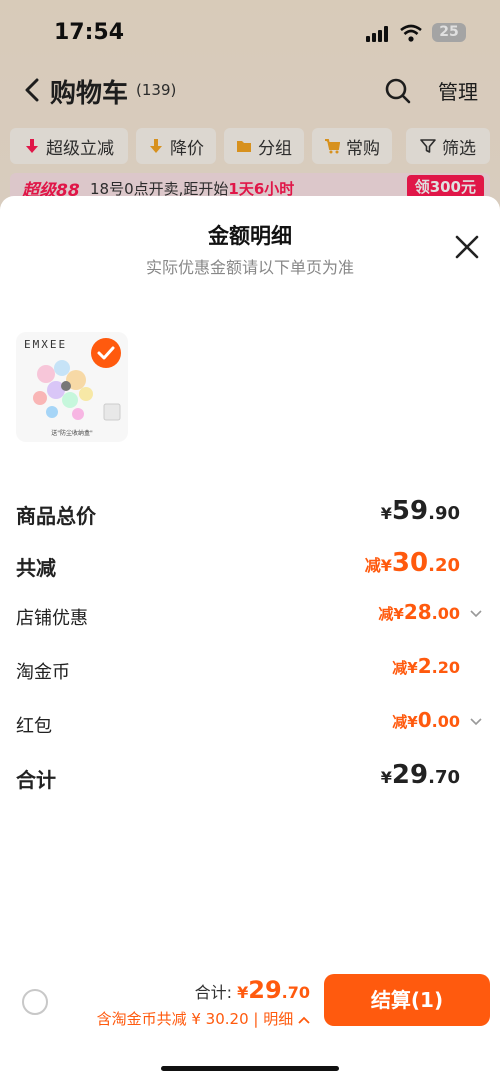 The width and height of the screenshot is (500, 1082). Describe the element at coordinates (420, 511) in the screenshot. I see `row-value: ¥59.90` at that location.